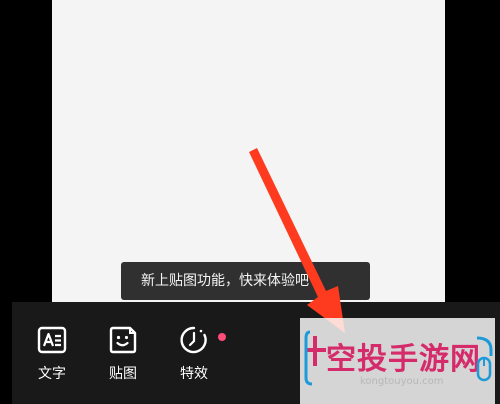 This screenshot has width=500, height=404. What do you see at coordinates (52, 374) in the screenshot?
I see `text-tool-label: 文字` at bounding box center [52, 374].